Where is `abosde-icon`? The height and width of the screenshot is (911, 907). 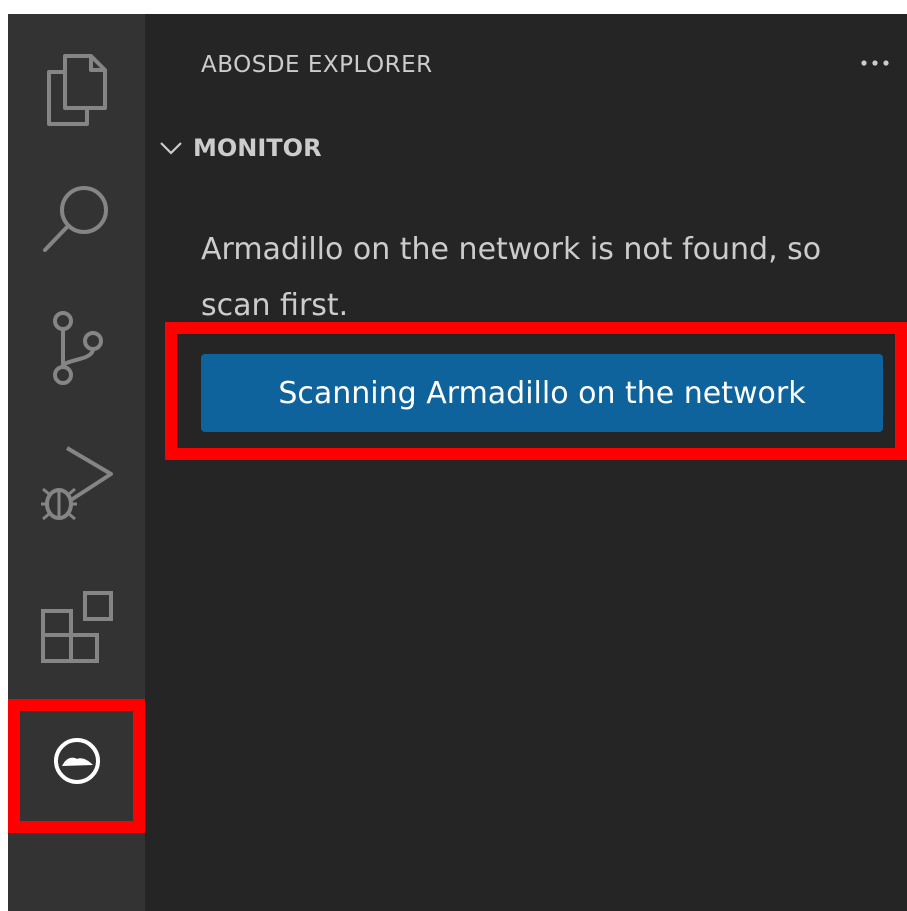
abosde-icon is located at coordinates (76, 761).